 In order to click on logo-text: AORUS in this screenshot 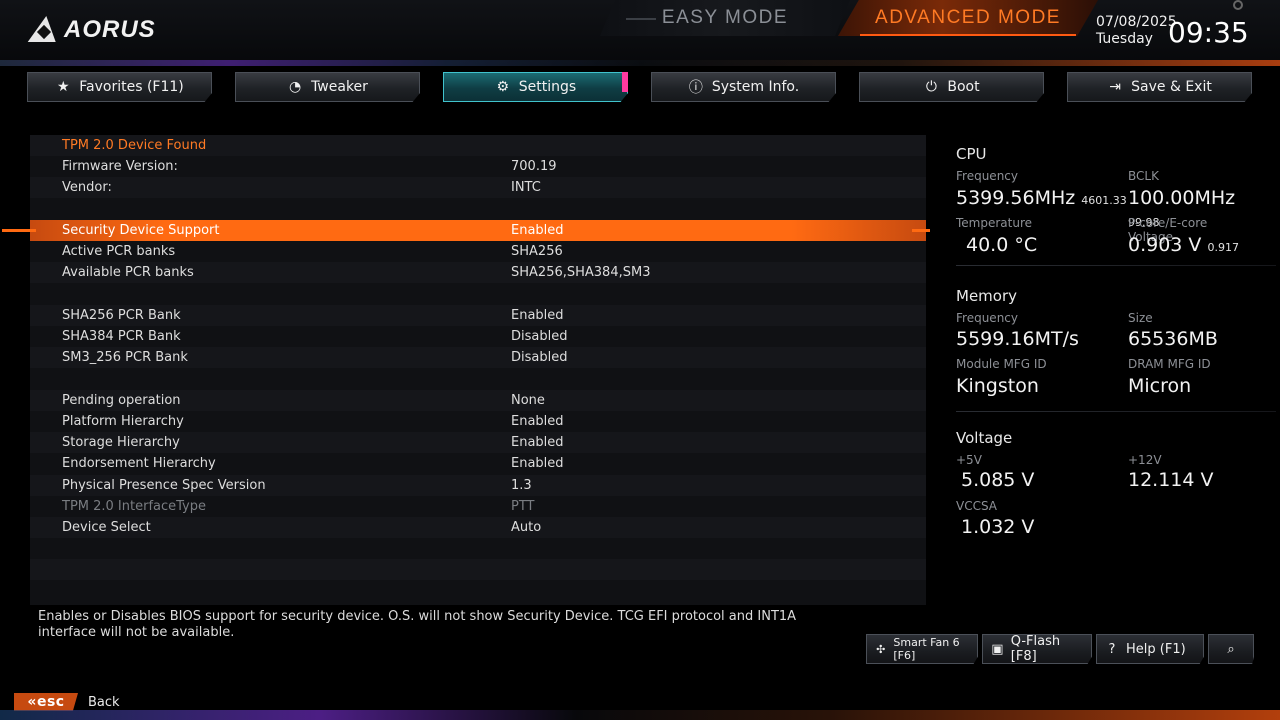, I will do `click(110, 29)`.